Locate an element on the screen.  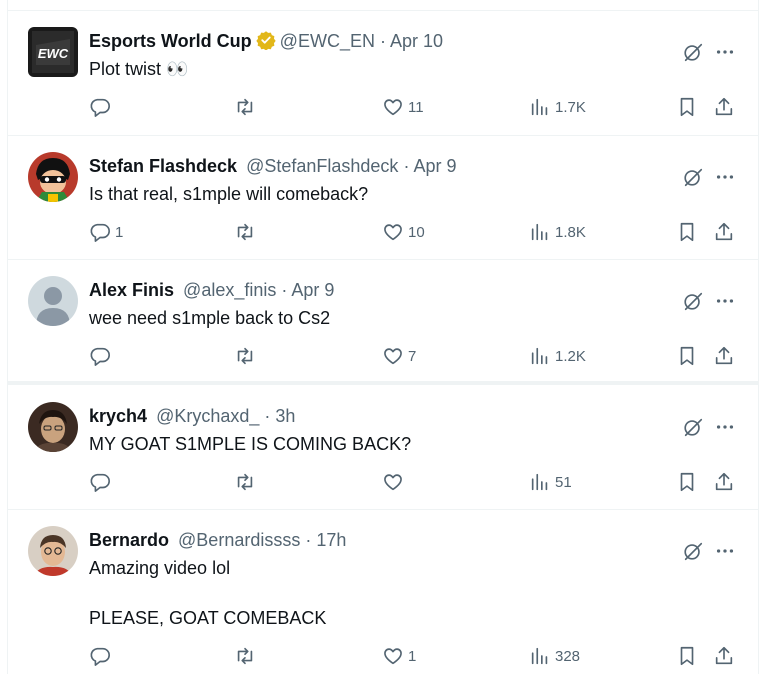
reply-button: 1 is located at coordinates (106, 232).